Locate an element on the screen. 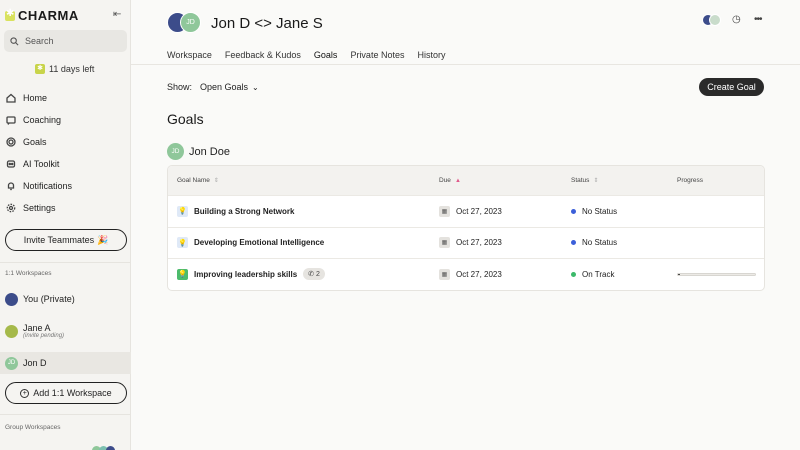  sidebar-item-notifications: Notifications is located at coordinates (65, 186).